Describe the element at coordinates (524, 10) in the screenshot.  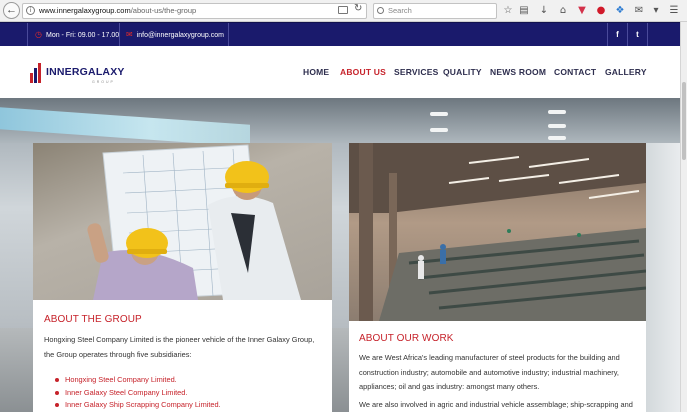
I see `clipboard-icon: ▤` at that location.